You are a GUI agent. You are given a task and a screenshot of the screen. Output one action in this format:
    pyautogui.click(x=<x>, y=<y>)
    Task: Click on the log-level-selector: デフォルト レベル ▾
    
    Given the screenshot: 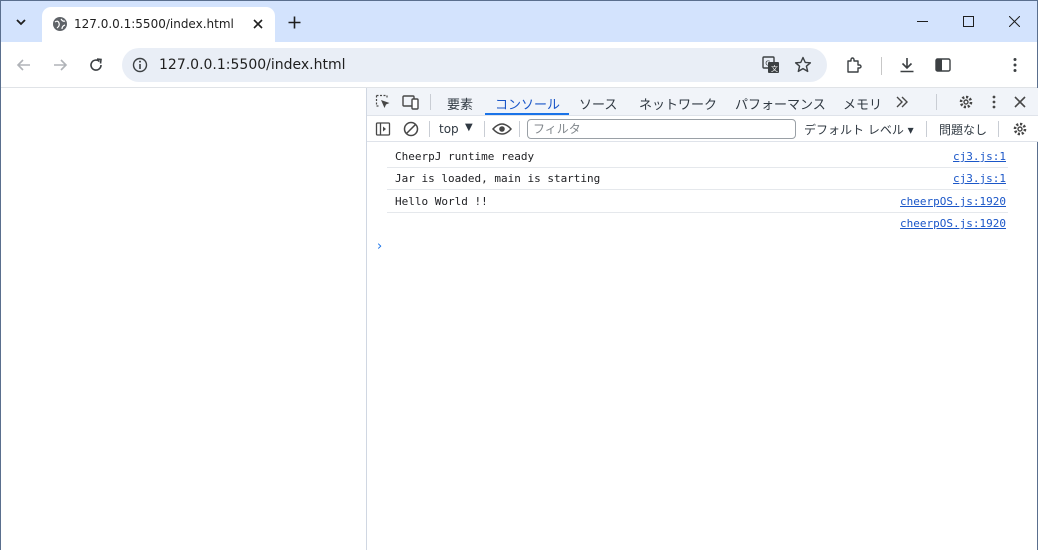 What is the action you would take?
    pyautogui.click(x=859, y=129)
    